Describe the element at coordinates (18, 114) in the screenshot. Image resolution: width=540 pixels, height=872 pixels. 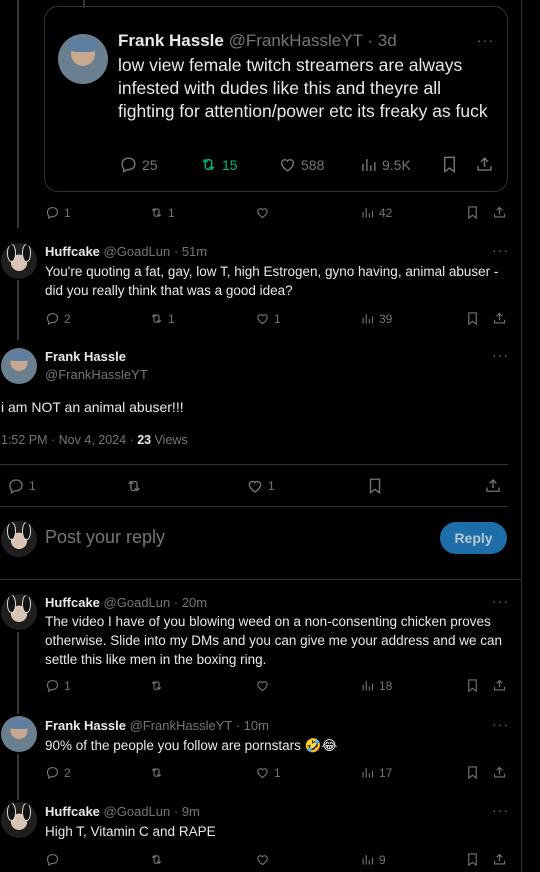
I see `thread-line` at that location.